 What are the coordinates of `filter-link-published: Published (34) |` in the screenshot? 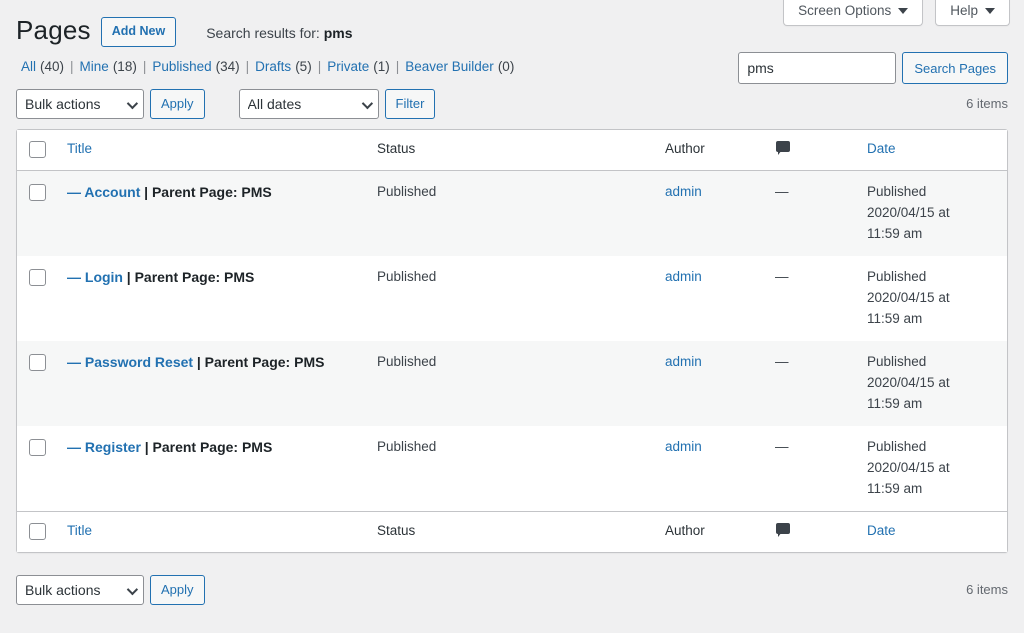 It's located at (203, 66).